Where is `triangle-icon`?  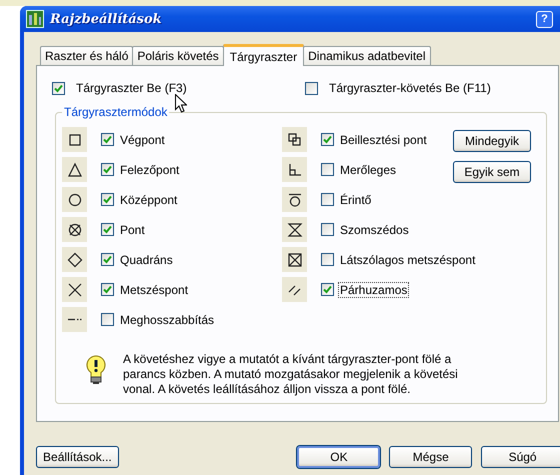 triangle-icon is located at coordinates (74, 170).